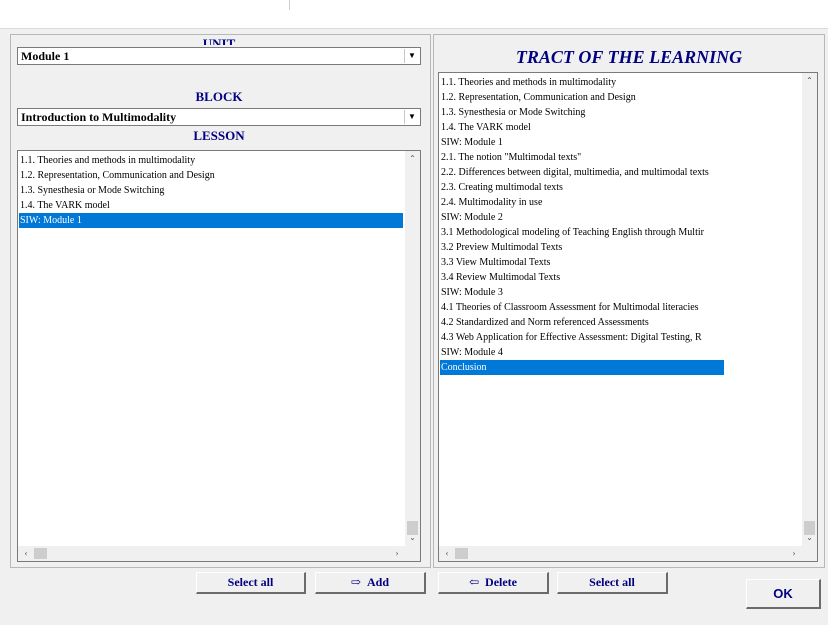 This screenshot has width=828, height=625. What do you see at coordinates (582, 112) in the screenshot?
I see `tract-list-item: 1.3. Synesthesia or Mode Switching` at bounding box center [582, 112].